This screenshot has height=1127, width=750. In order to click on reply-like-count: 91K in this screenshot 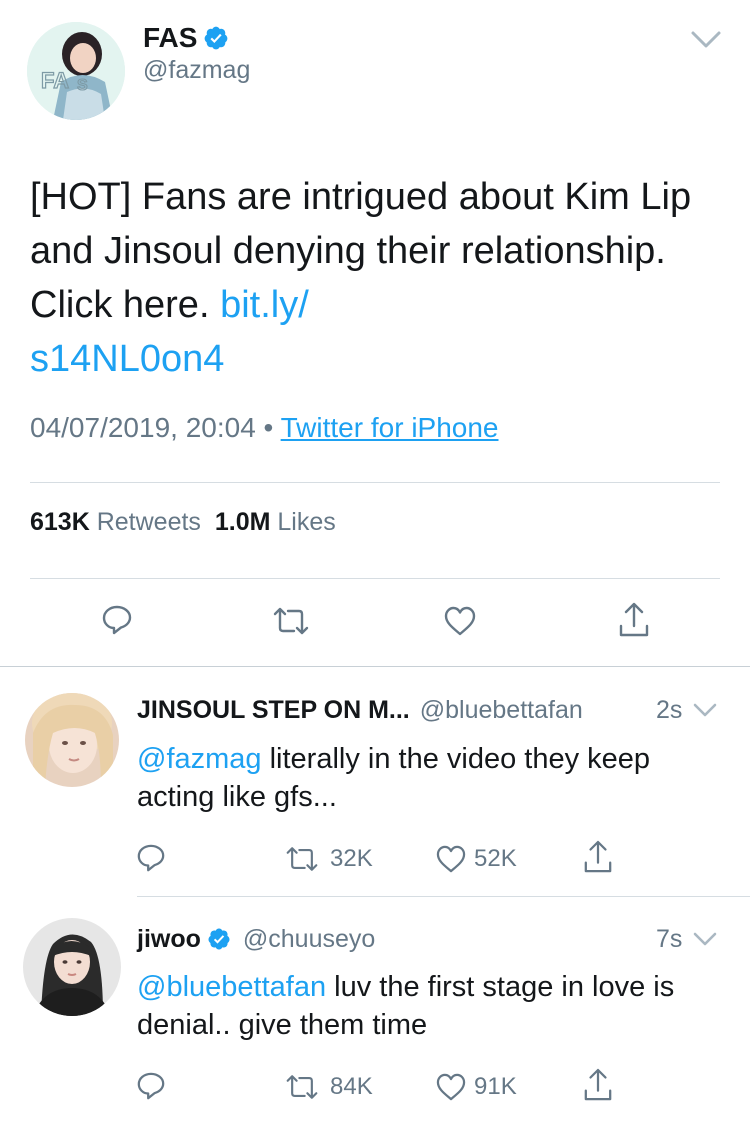, I will do `click(495, 1086)`.